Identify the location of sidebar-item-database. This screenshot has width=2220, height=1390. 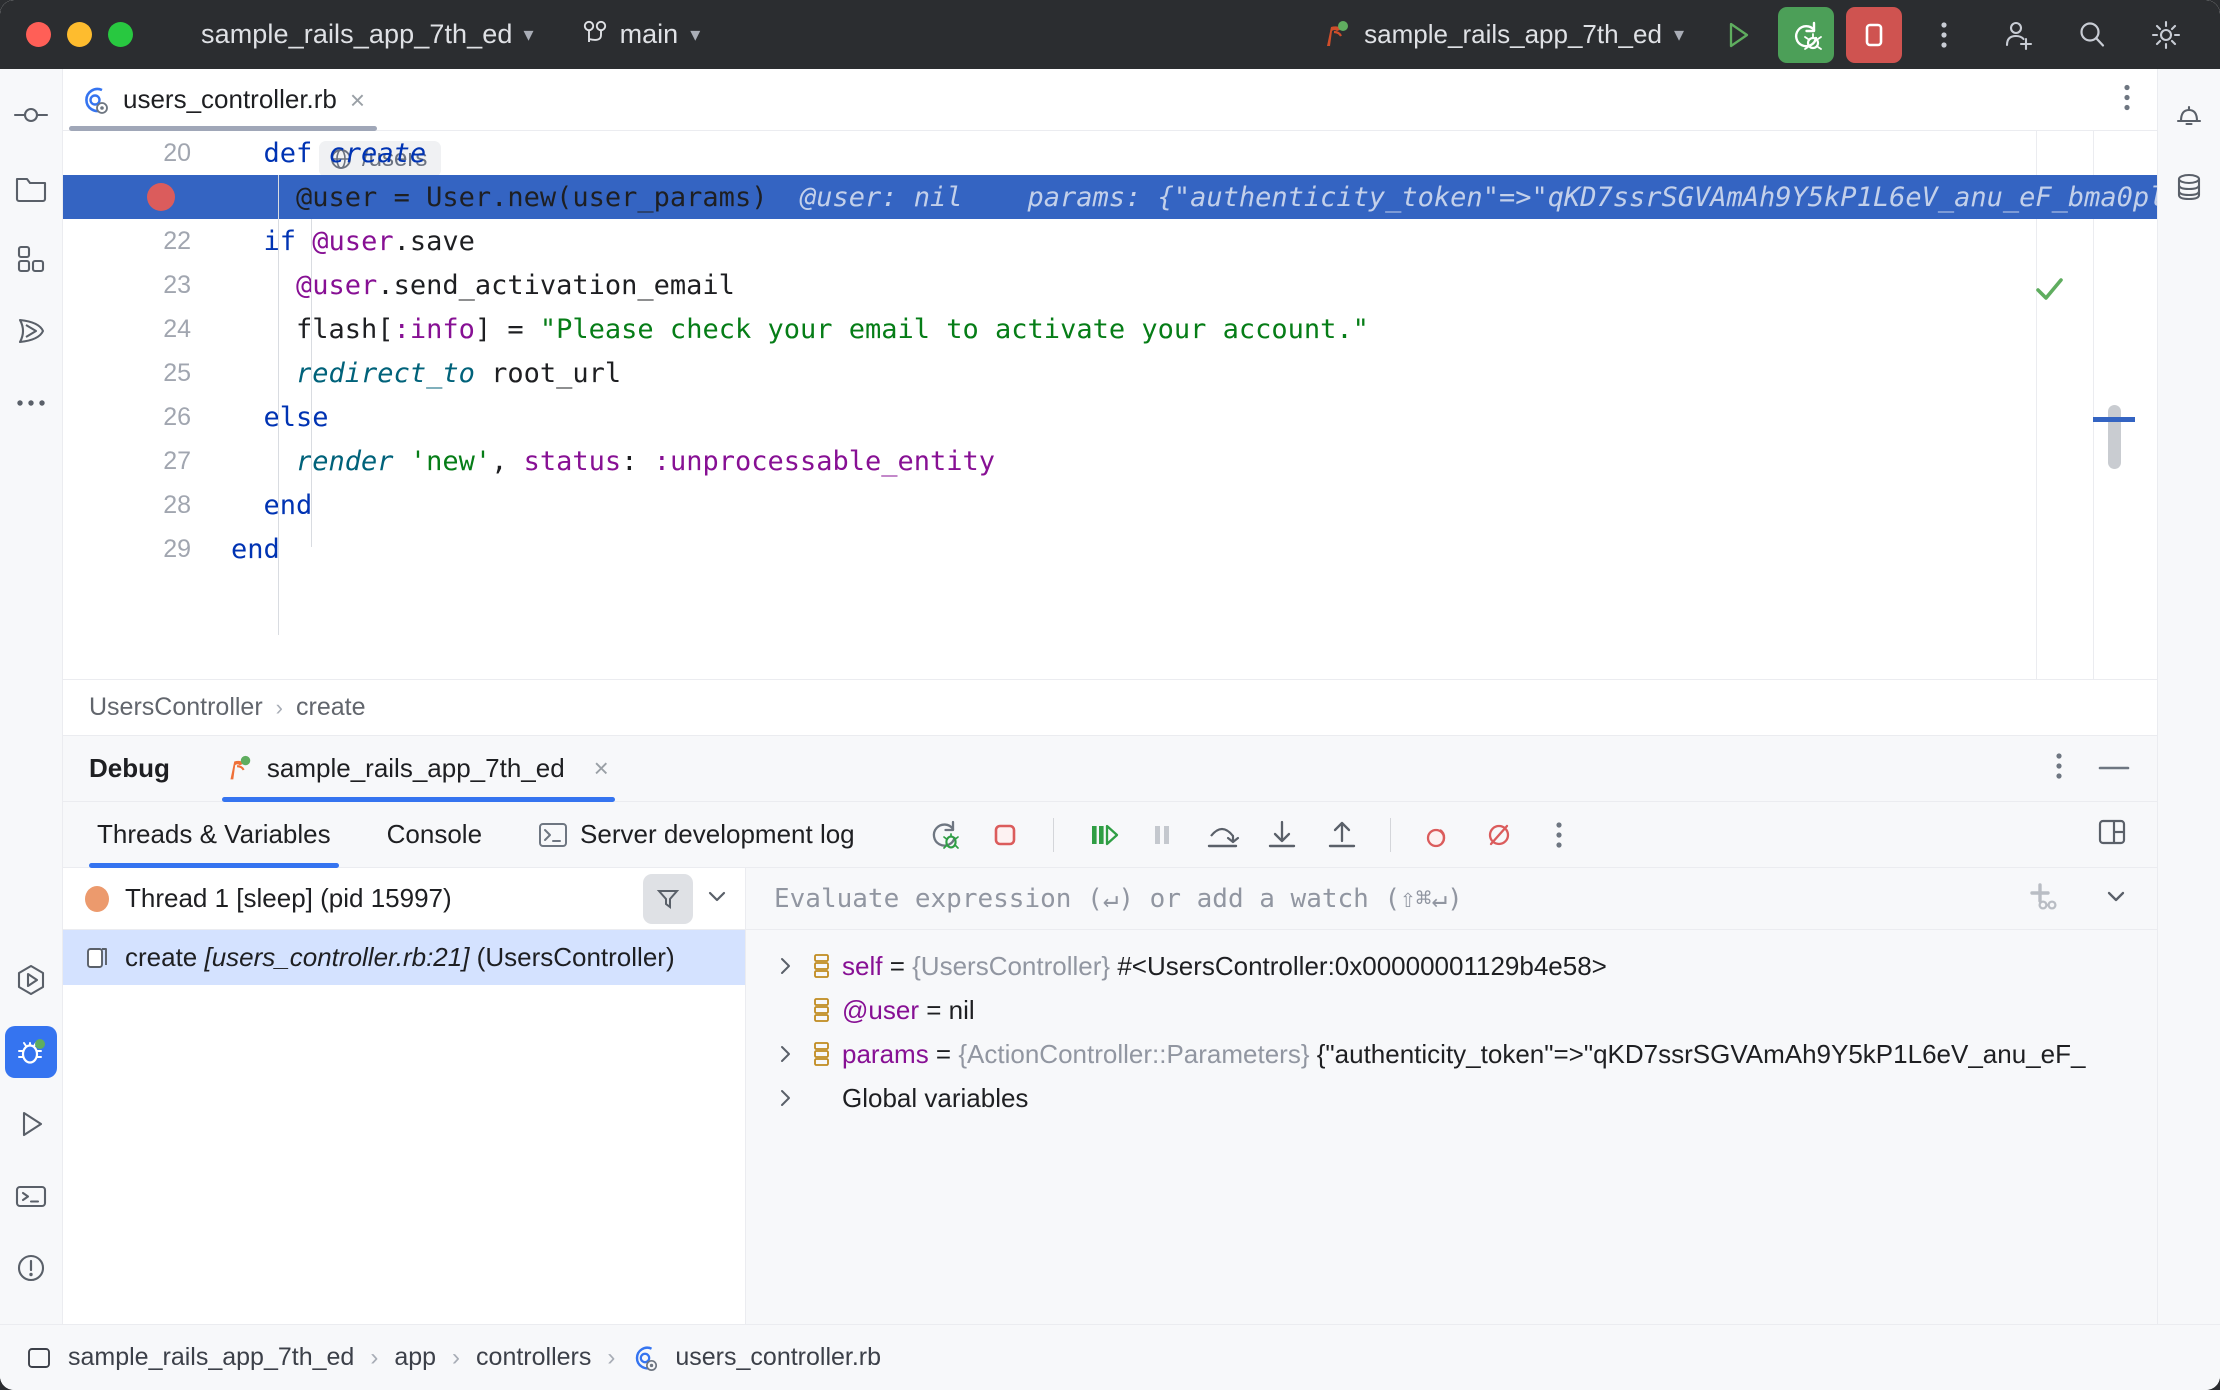
(2189, 187).